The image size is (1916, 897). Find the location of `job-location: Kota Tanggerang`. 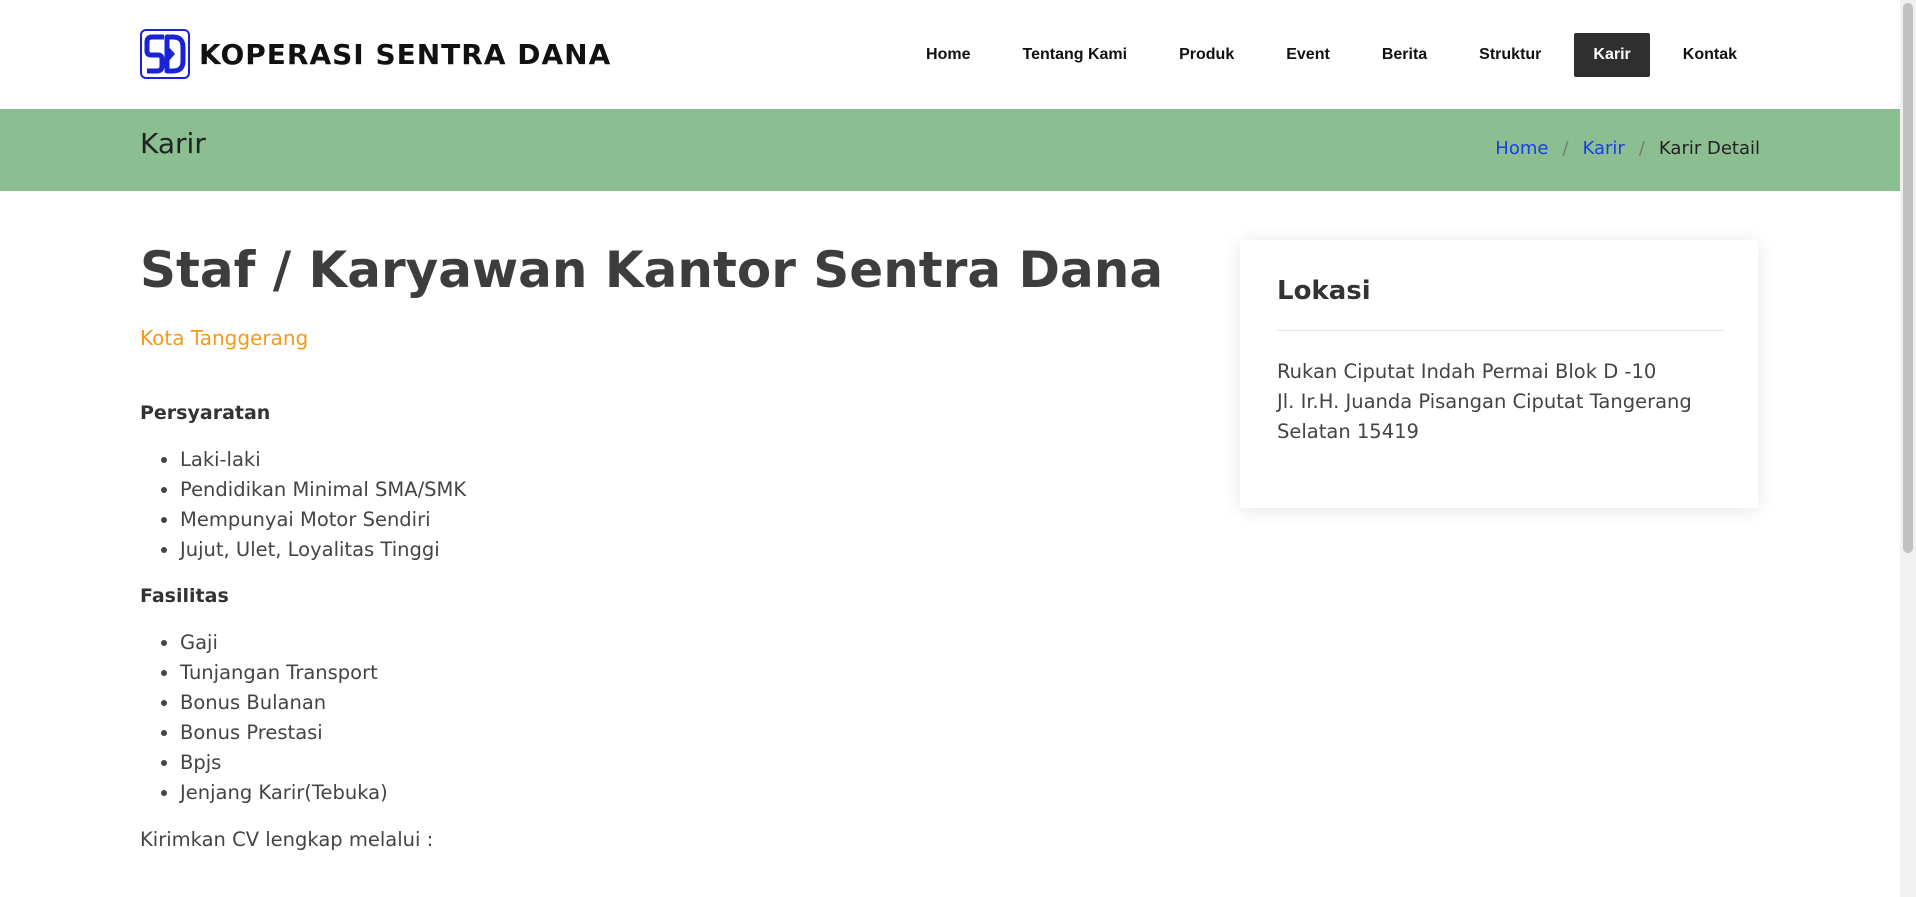

job-location: Kota Tanggerang is located at coordinates (224, 338).